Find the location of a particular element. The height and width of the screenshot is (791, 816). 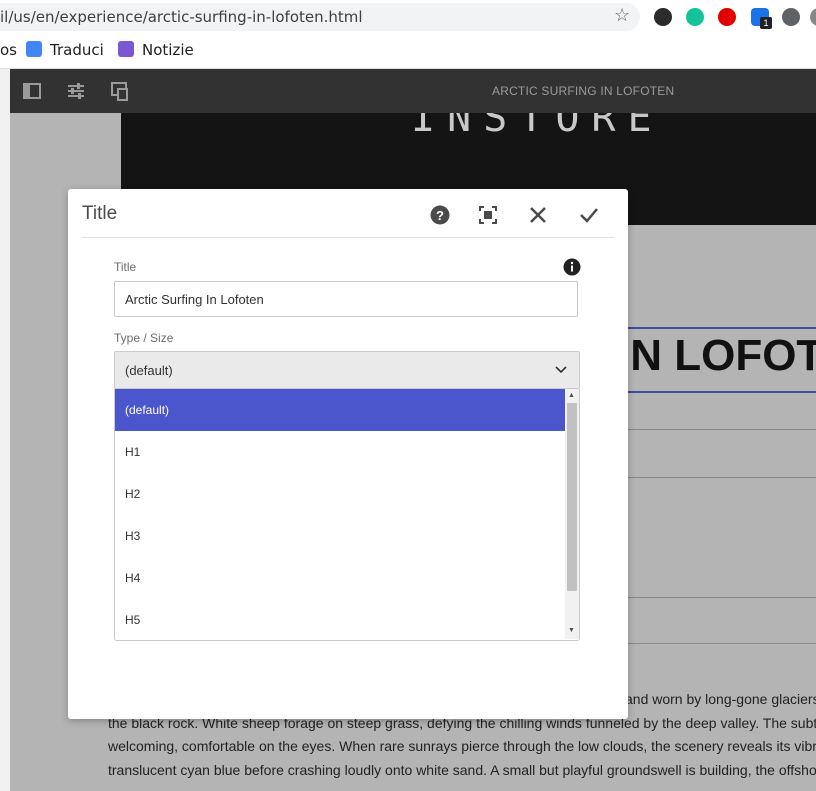

scrollbar-thumb is located at coordinates (572, 497).